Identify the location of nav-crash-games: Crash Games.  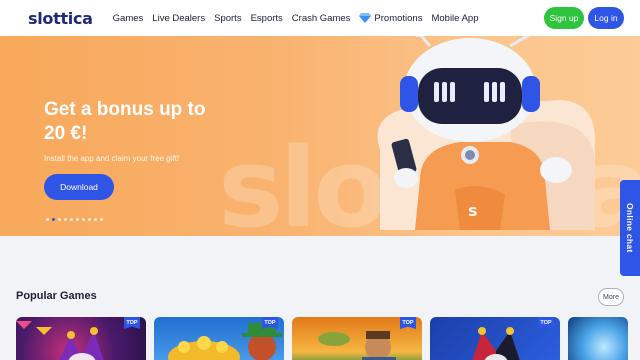
(321, 18).